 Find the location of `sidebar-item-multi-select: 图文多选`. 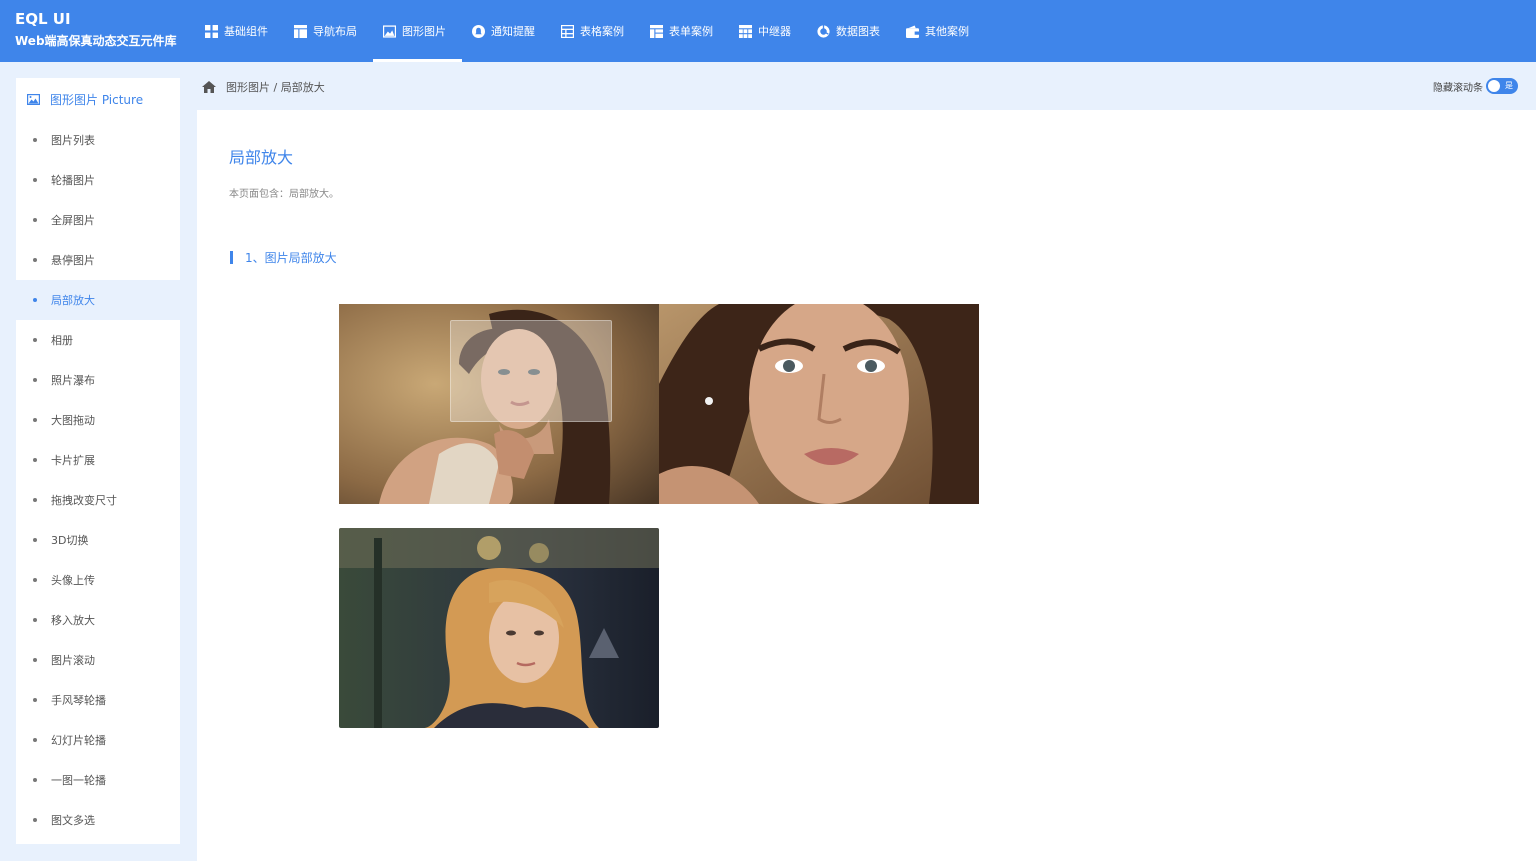

sidebar-item-multi-select: 图文多选 is located at coordinates (98, 820).